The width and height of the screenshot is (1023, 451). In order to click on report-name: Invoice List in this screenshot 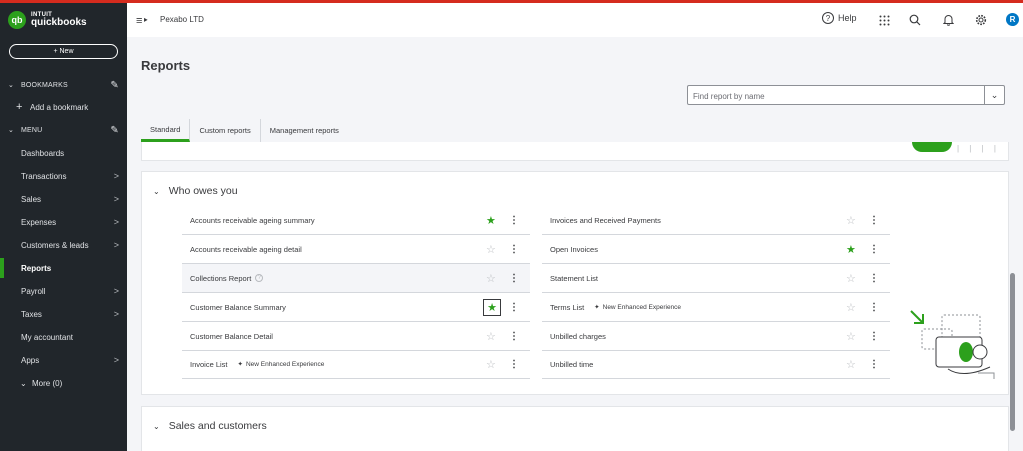, I will do `click(209, 364)`.